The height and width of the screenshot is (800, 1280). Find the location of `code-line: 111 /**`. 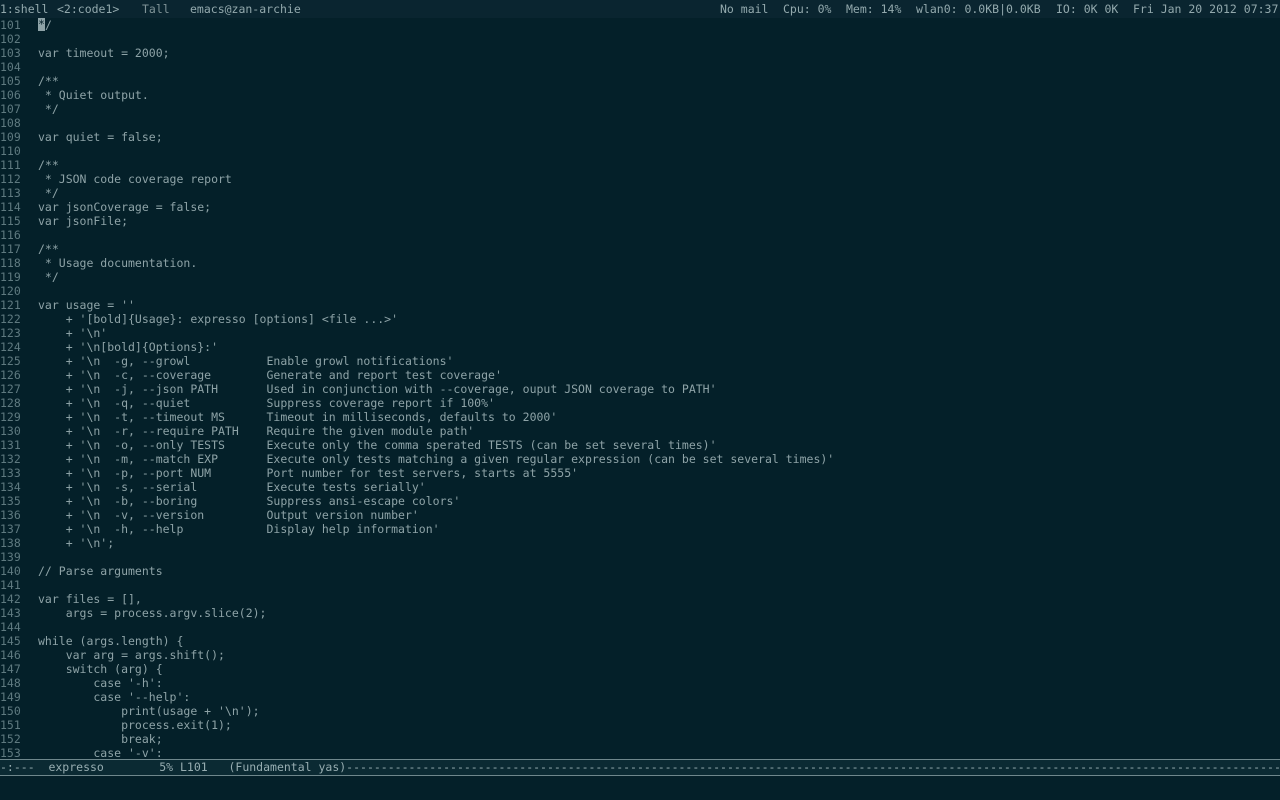

code-line: 111 /** is located at coordinates (640, 165).